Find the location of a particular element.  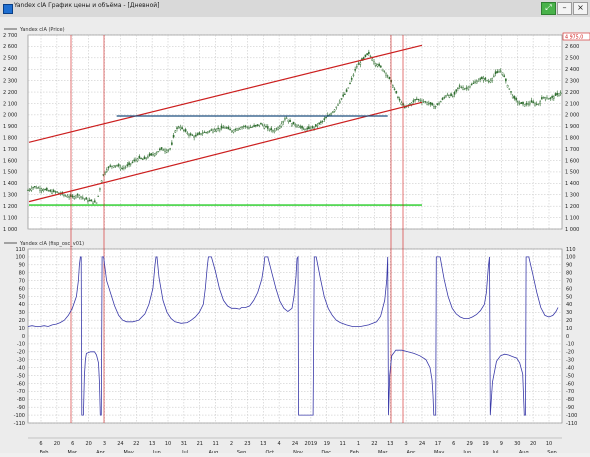

price-readout: 4 975,0 is located at coordinates (574, 38).